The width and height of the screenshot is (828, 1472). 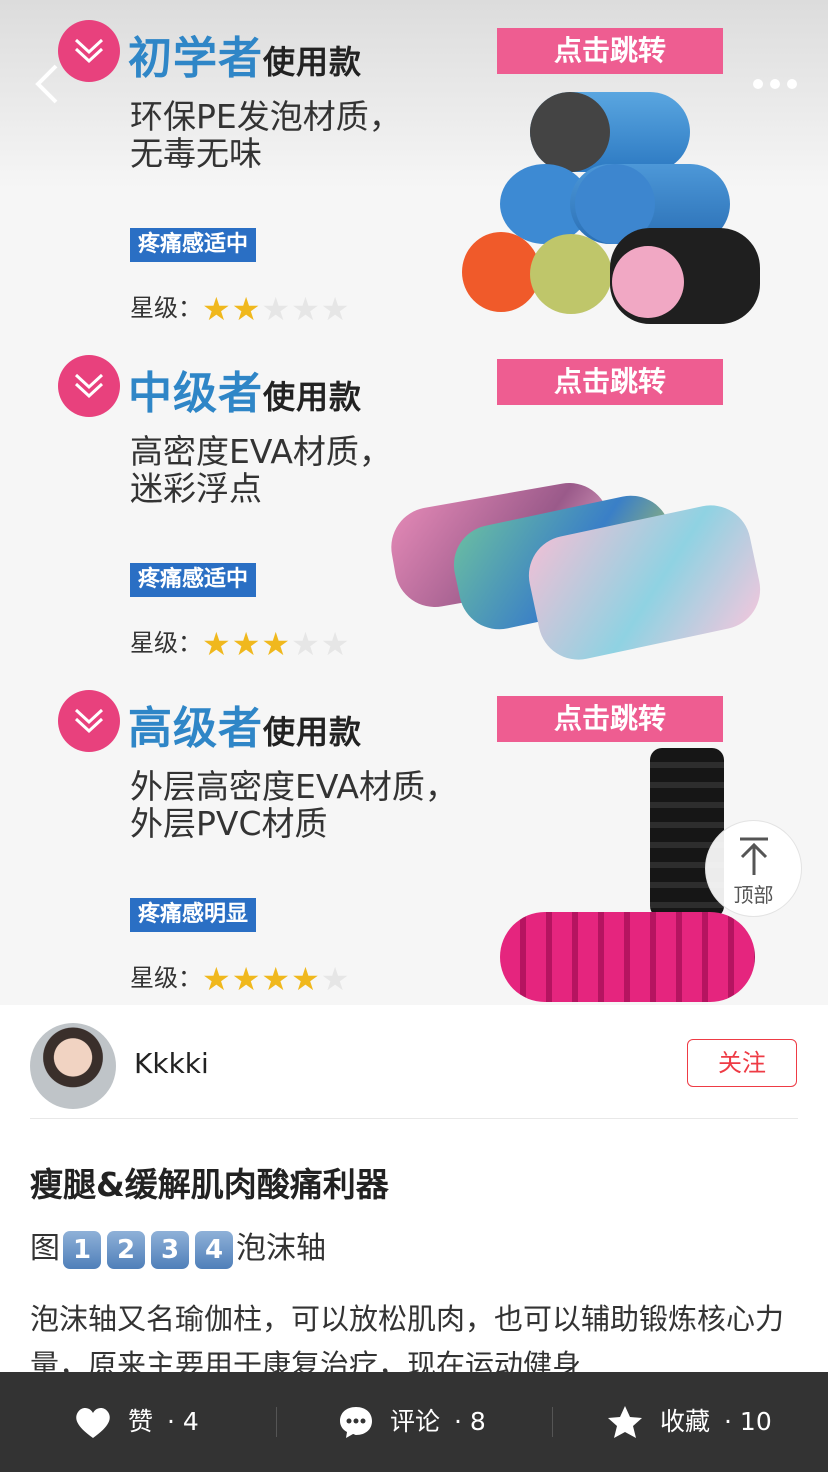 I want to click on number-badge: 3, so click(x=170, y=1249).